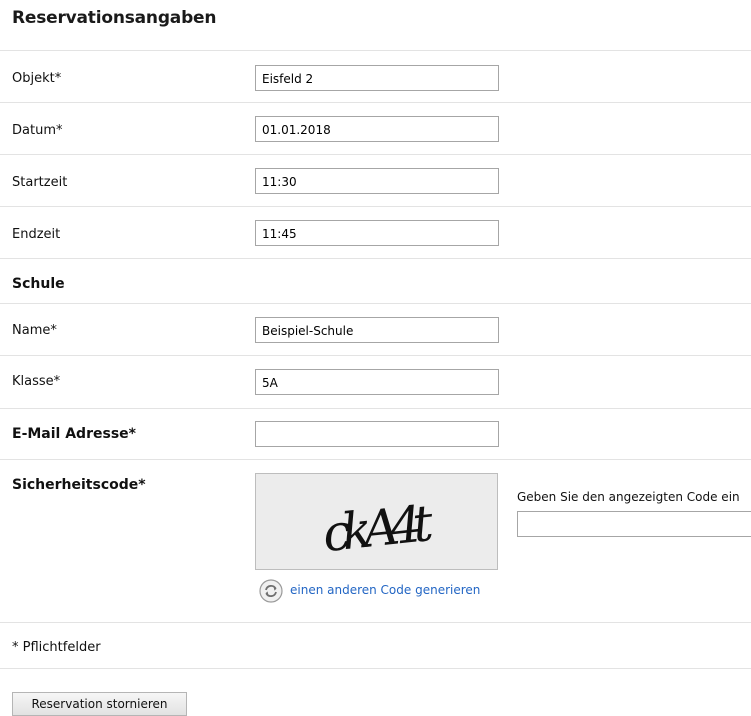 This screenshot has height=716, width=751. What do you see at coordinates (36, 234) in the screenshot?
I see `endzeit-label: Endzeit` at bounding box center [36, 234].